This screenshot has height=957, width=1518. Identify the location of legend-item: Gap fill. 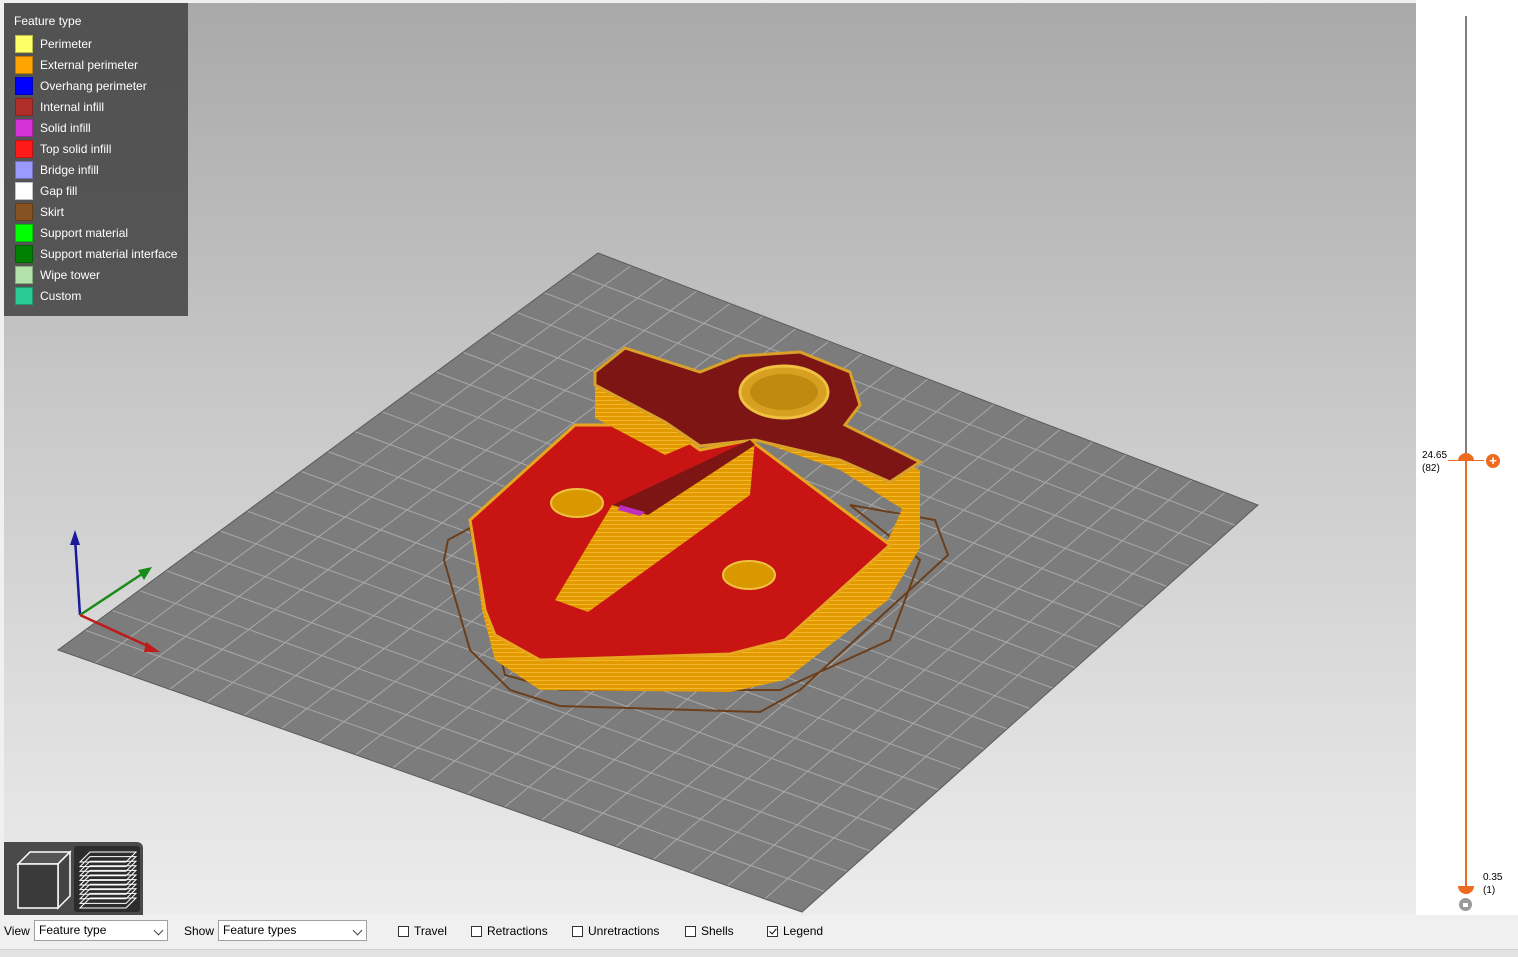
(96, 190).